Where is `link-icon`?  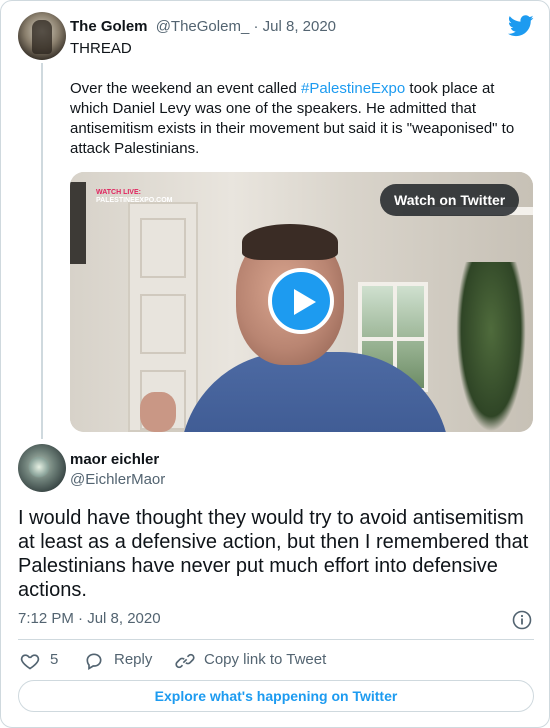 link-icon is located at coordinates (185, 661).